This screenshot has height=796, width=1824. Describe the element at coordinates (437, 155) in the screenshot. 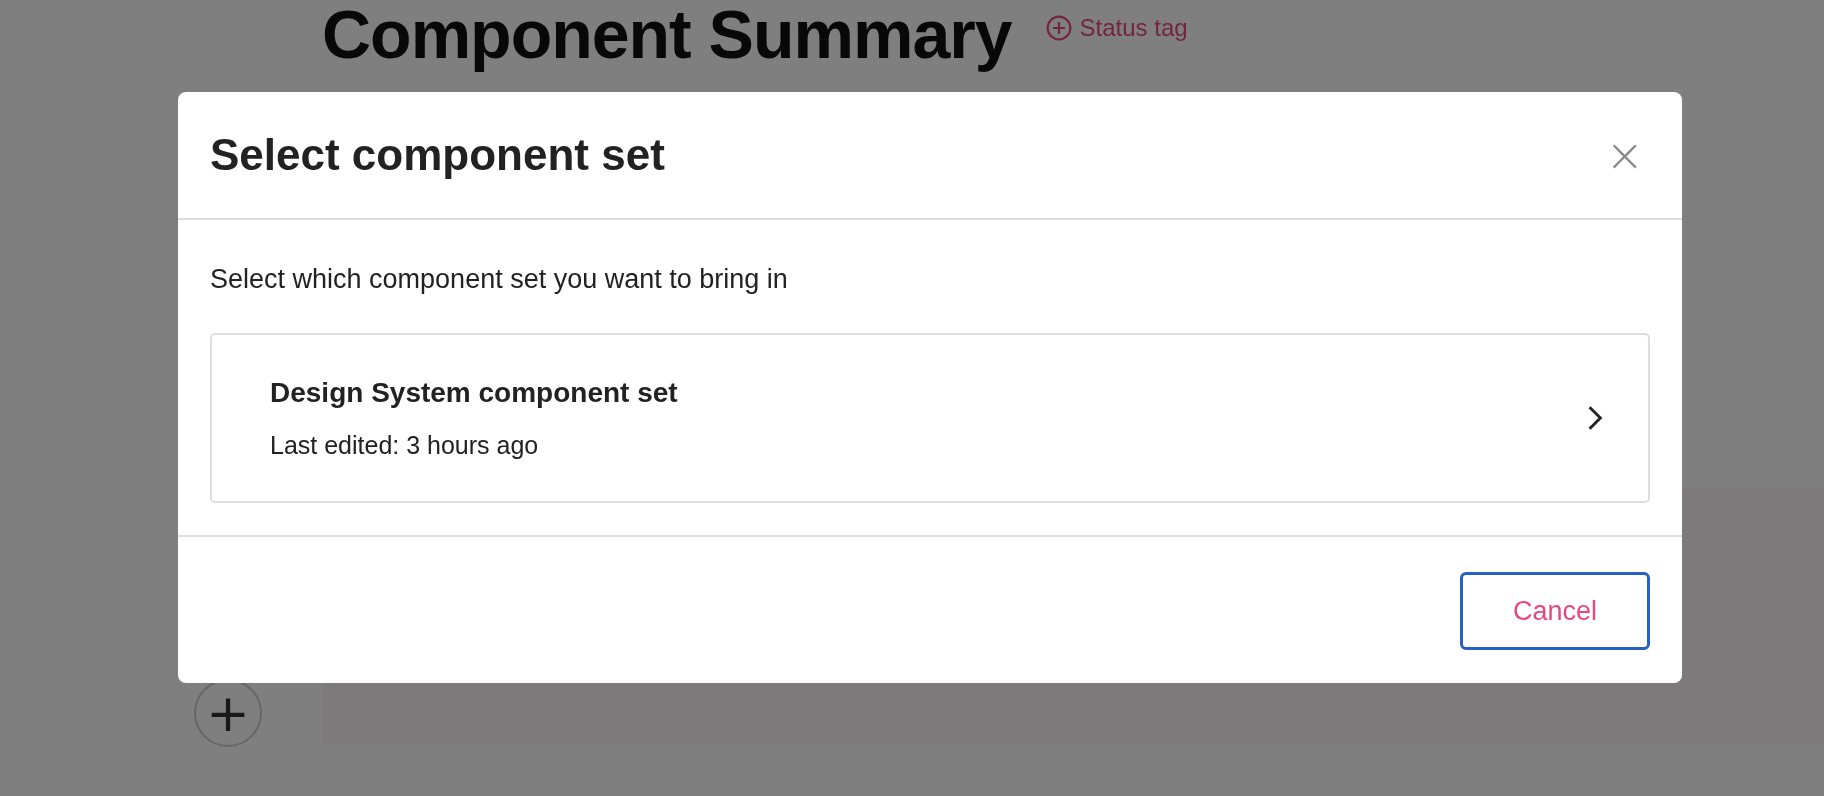

I see `dialog-title: Select component set` at that location.